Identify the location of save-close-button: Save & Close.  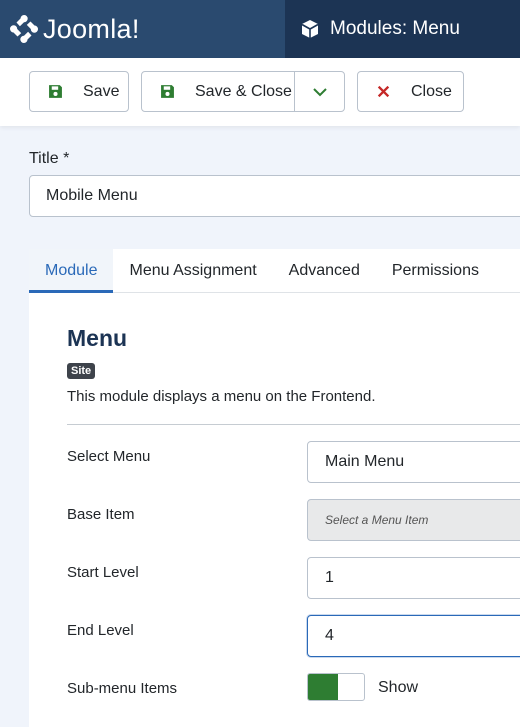
(219, 91).